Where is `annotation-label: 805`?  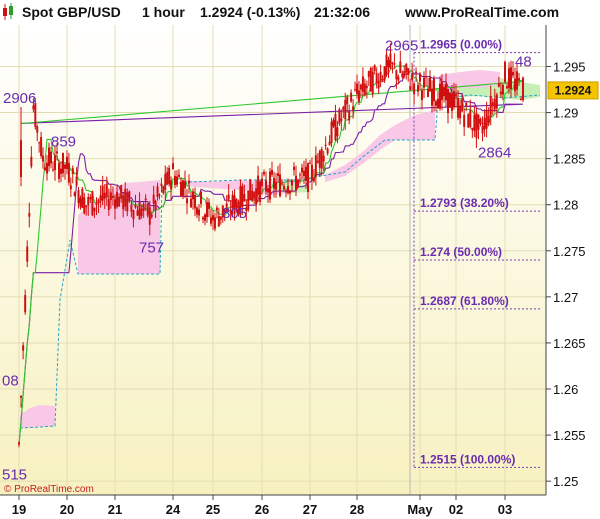 annotation-label: 805 is located at coordinates (234, 213).